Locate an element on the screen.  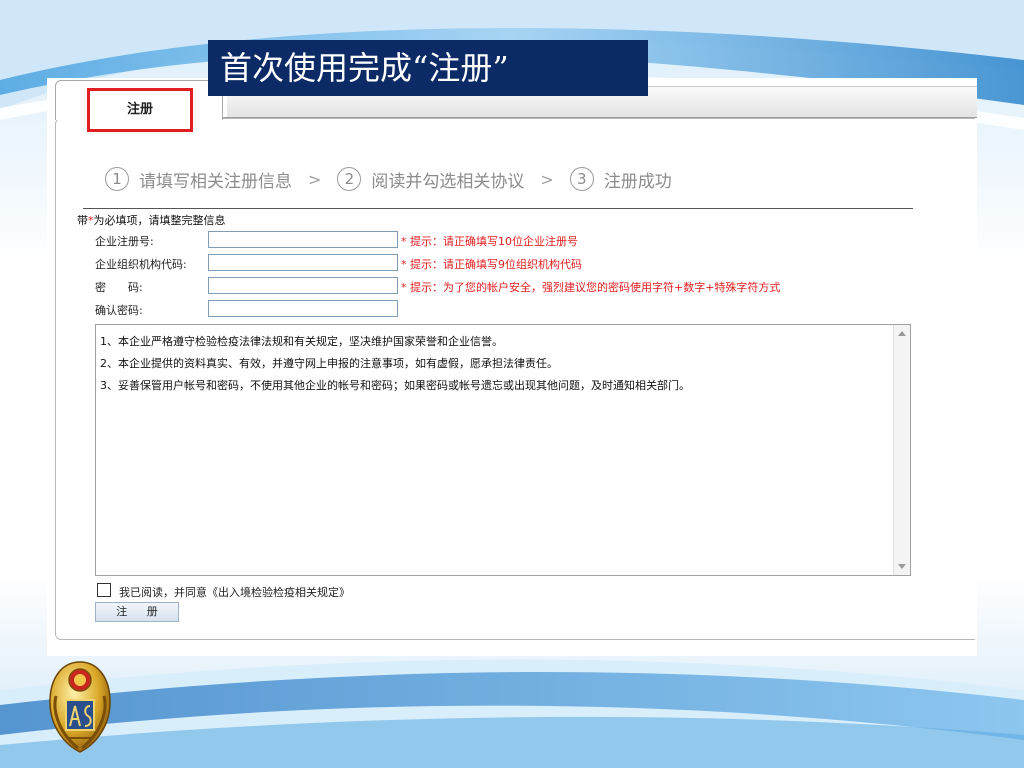
registration-number-input is located at coordinates (303, 239).